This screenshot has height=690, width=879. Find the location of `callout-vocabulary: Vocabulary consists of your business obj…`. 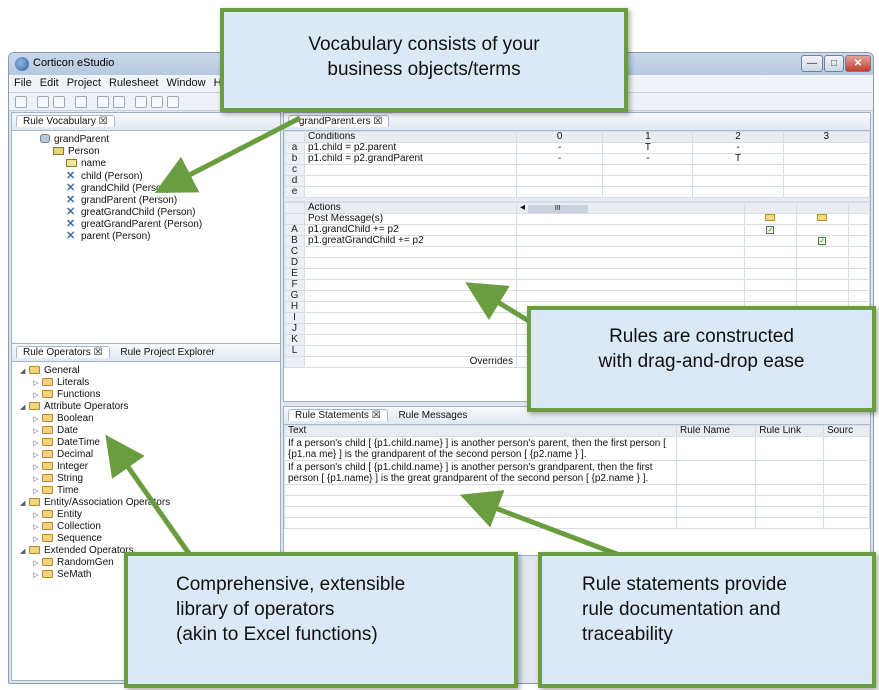

callout-vocabulary: Vocabulary consists of your business obj… is located at coordinates (424, 60).